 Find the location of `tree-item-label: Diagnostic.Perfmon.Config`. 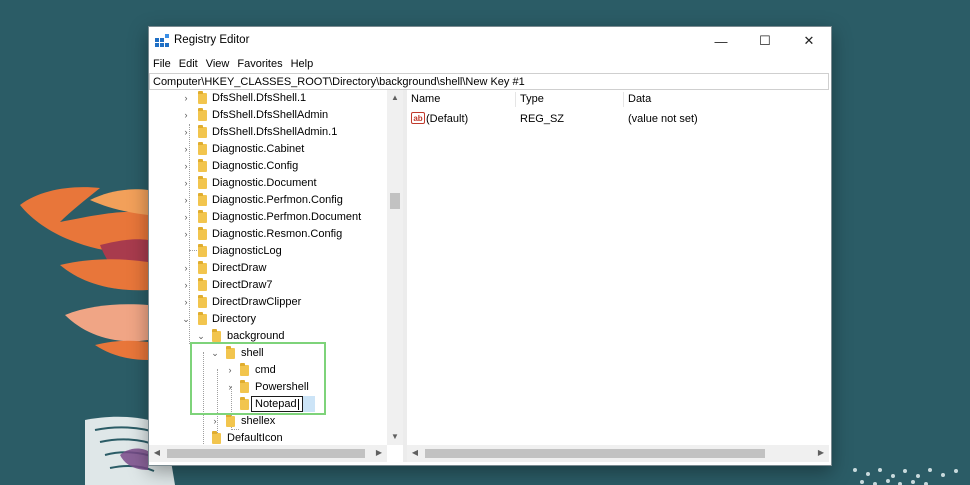

tree-item-label: Diagnostic.Perfmon.Config is located at coordinates (277, 200).